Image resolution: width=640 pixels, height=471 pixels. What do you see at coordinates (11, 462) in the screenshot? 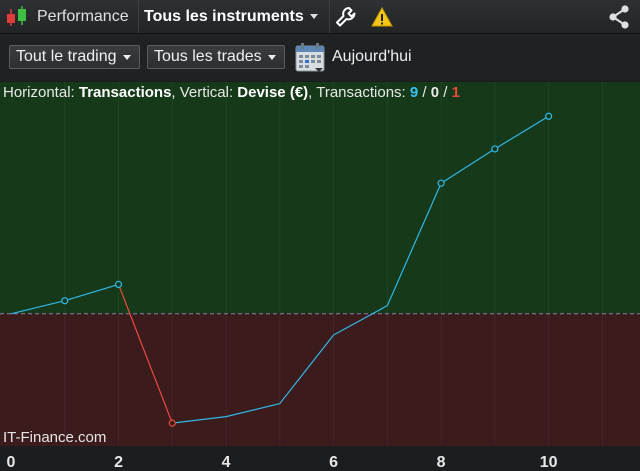
I see `x-tick-label: 0` at bounding box center [11, 462].